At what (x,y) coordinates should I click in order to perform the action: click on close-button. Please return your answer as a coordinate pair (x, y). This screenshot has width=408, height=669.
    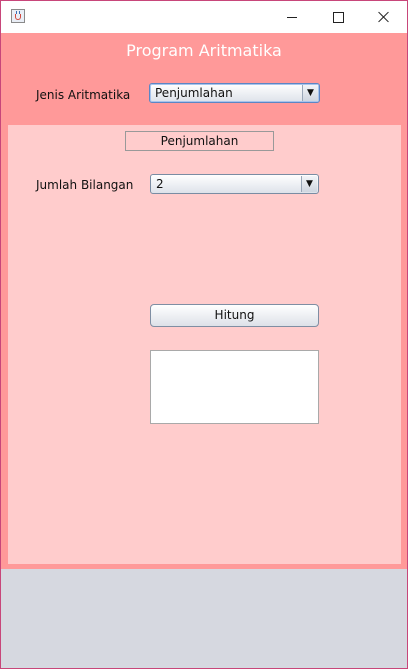
    Looking at the image, I should click on (384, 17).